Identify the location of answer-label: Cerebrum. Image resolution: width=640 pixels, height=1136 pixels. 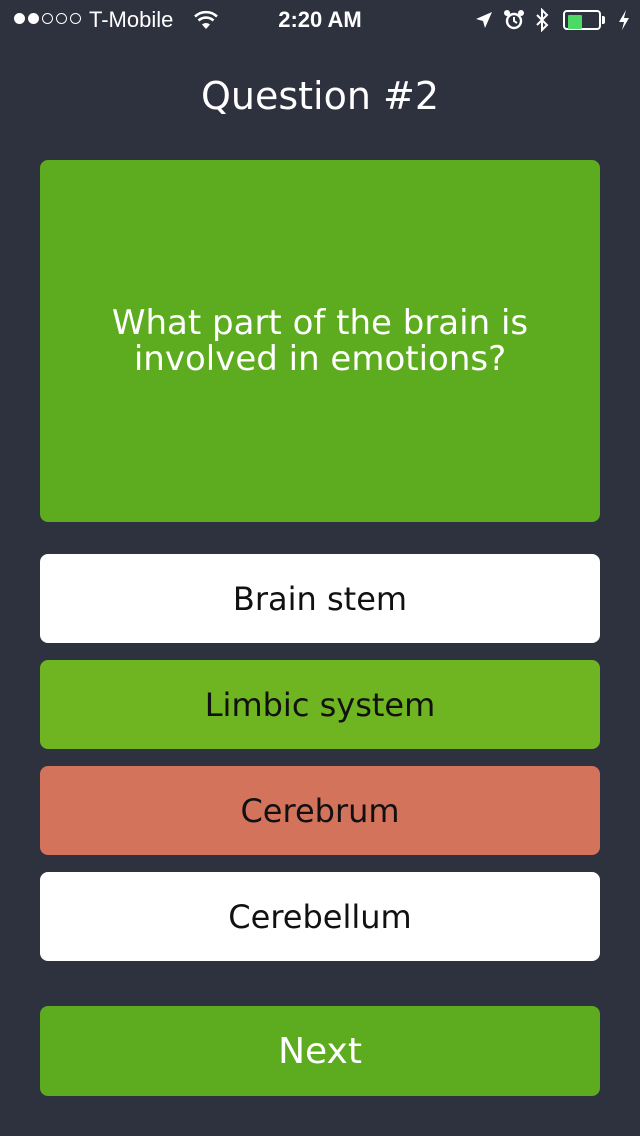
(320, 810).